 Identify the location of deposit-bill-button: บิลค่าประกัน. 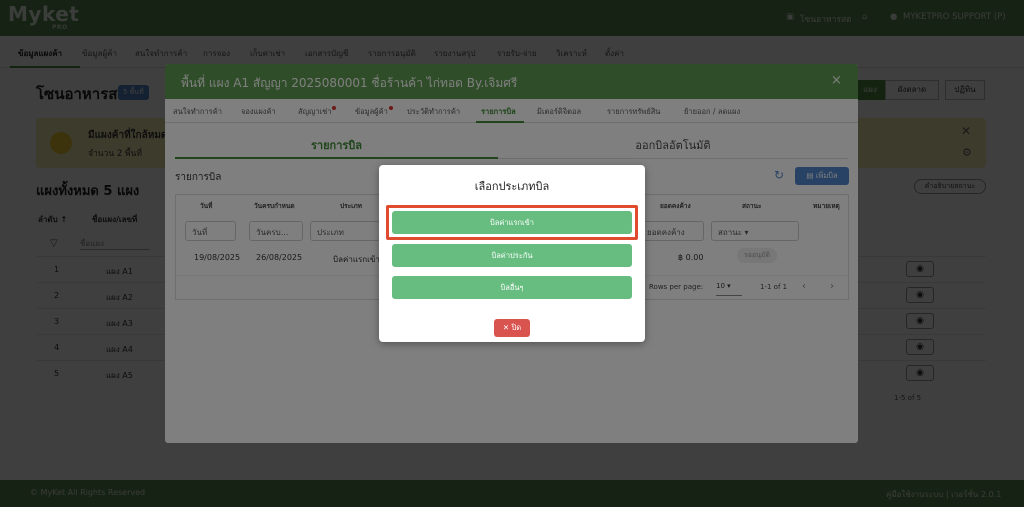
(512, 255).